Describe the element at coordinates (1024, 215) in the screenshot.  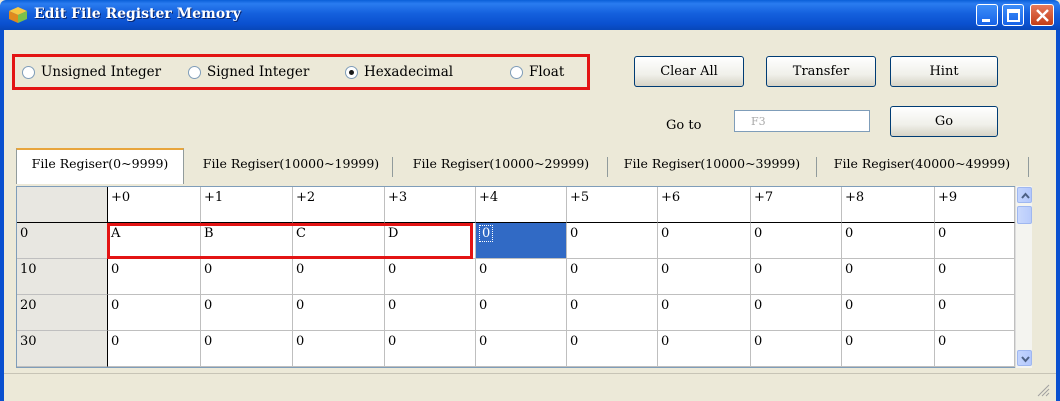
I see `scroll-thumb` at that location.